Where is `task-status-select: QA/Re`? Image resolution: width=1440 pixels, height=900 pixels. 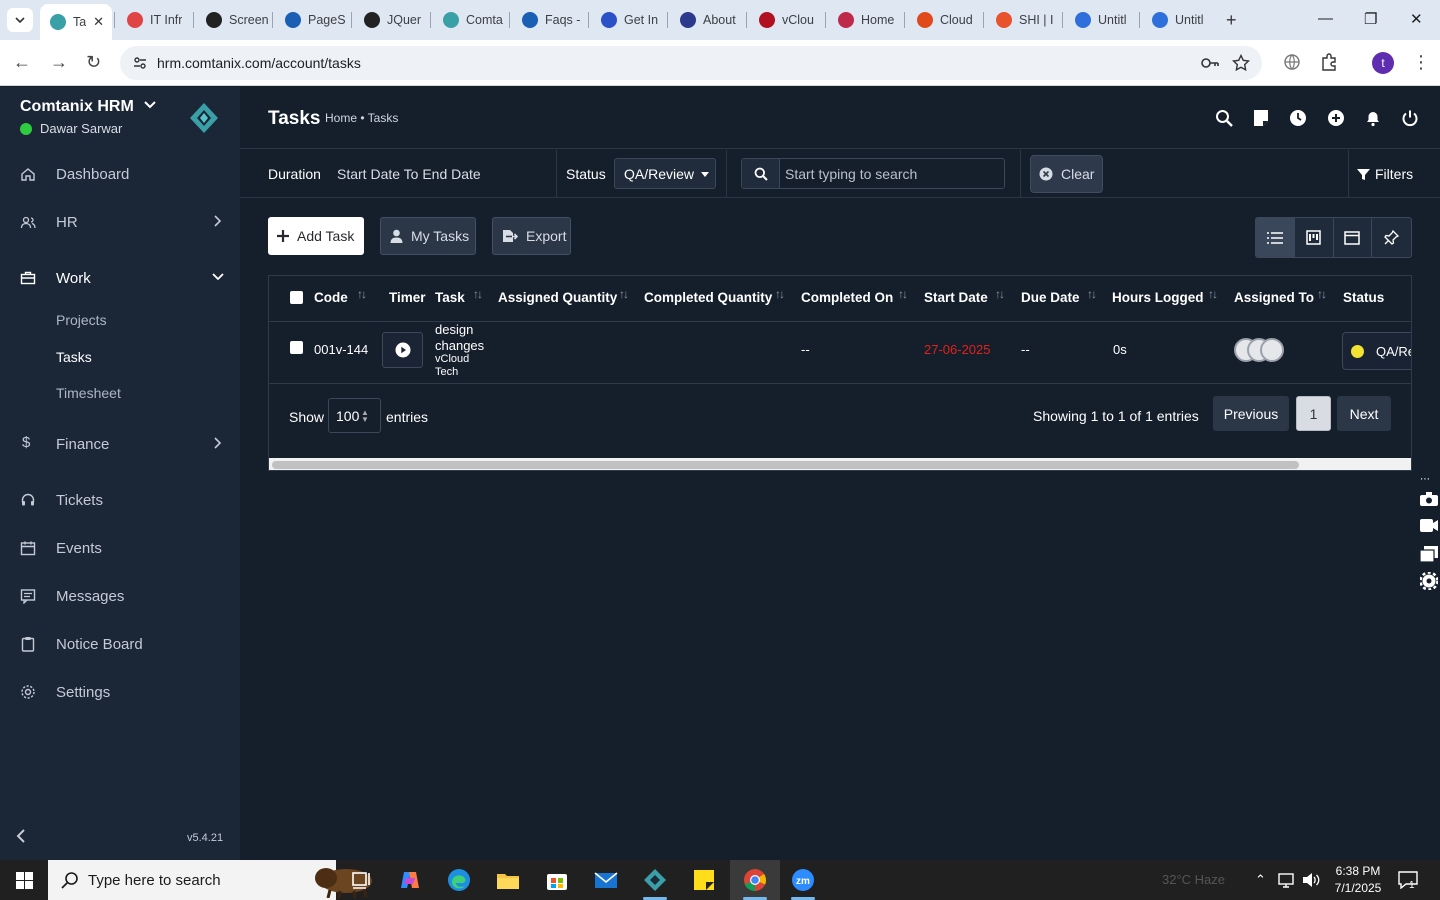 task-status-select: QA/Re is located at coordinates (1376, 351).